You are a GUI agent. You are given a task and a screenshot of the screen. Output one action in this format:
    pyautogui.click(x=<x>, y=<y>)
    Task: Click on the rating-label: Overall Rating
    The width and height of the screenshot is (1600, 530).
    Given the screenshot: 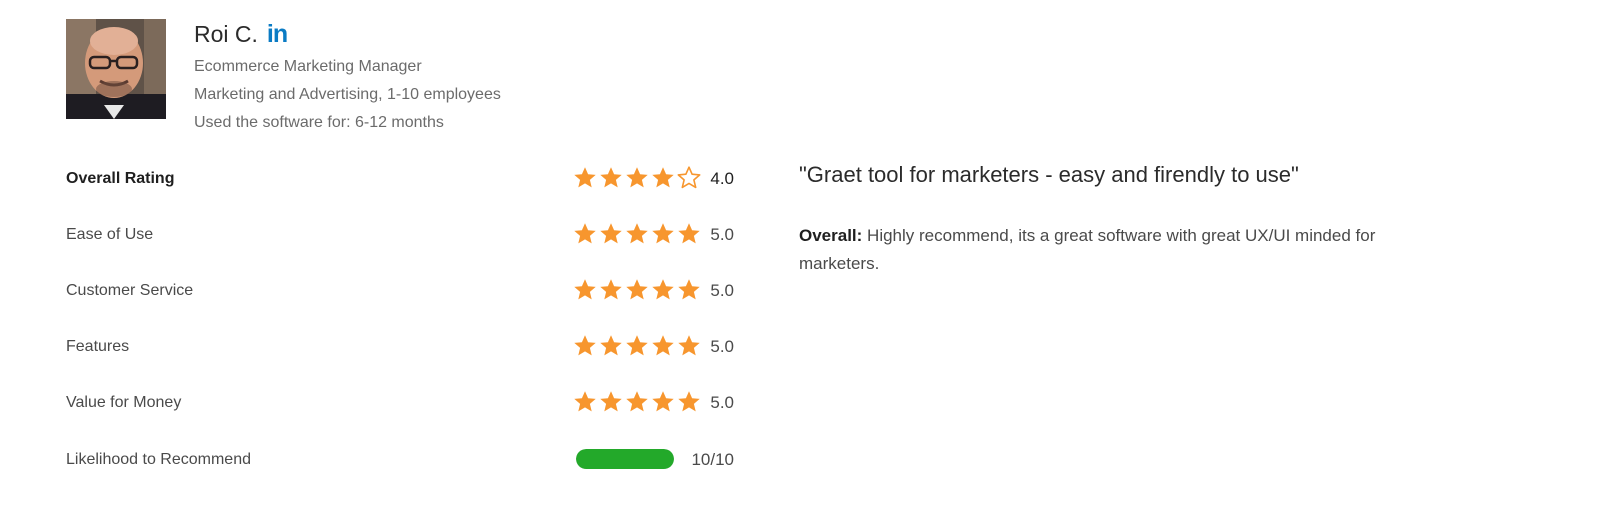 What is the action you would take?
    pyautogui.click(x=120, y=178)
    